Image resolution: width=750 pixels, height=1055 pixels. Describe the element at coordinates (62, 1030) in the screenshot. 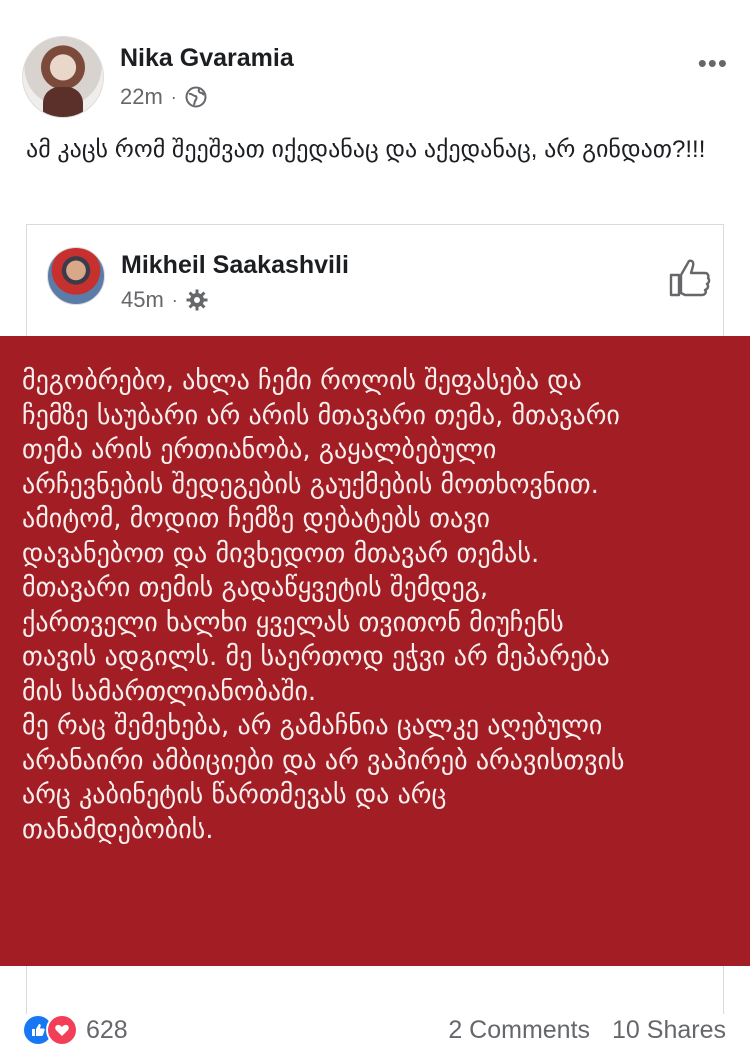

I see `love-reaction-icon` at that location.